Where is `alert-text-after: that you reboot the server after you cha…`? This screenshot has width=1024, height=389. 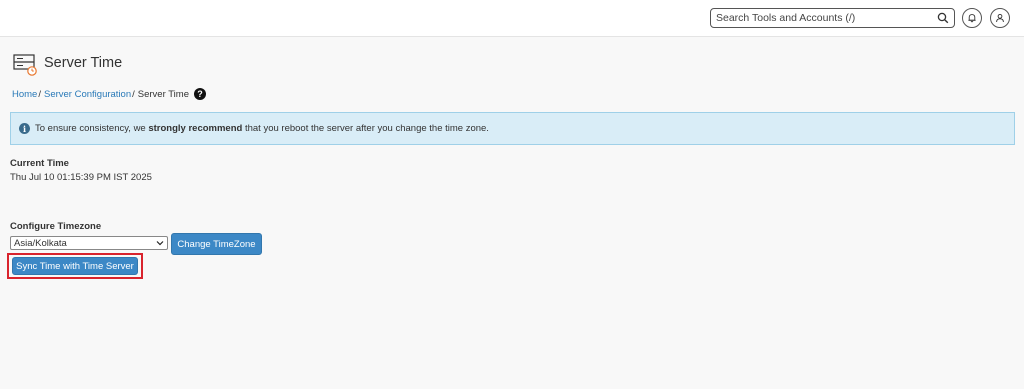 alert-text-after: that you reboot the server after you cha… is located at coordinates (365, 128).